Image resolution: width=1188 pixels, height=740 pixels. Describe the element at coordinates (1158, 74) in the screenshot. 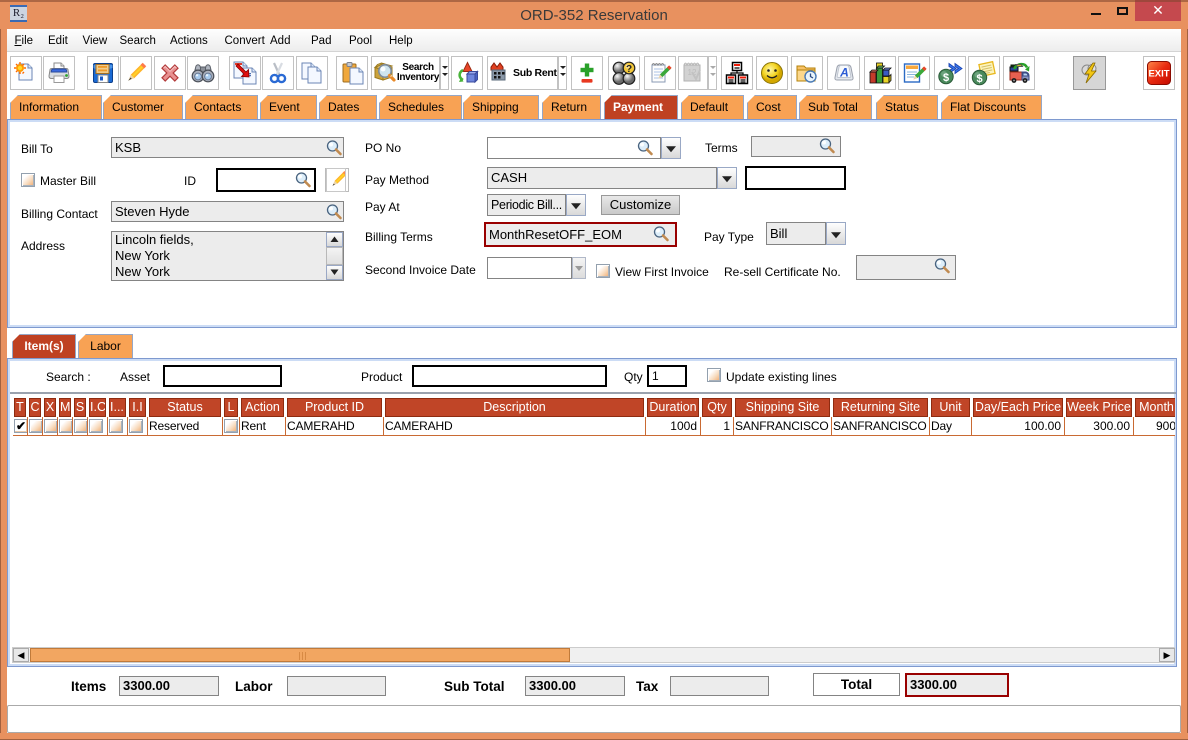

I see `svg-text: EXIT` at that location.